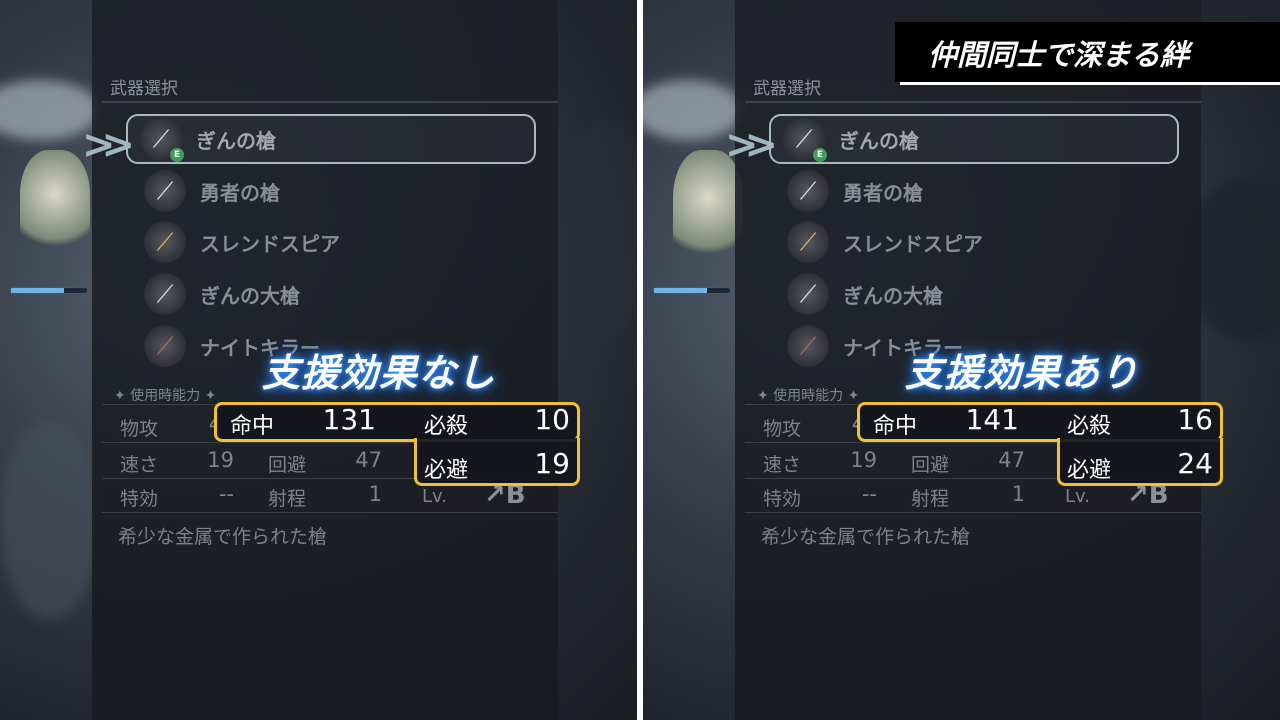 The width and height of the screenshot is (1280, 720). Describe the element at coordinates (1195, 463) in the screenshot. I see `dodge-value: 24` at that location.